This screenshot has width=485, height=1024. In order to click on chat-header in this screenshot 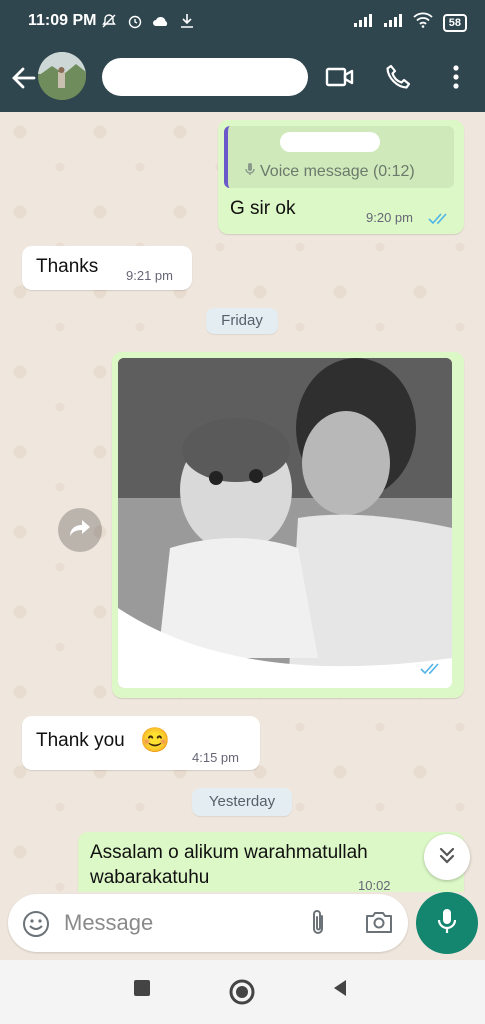, I will do `click(242, 78)`.